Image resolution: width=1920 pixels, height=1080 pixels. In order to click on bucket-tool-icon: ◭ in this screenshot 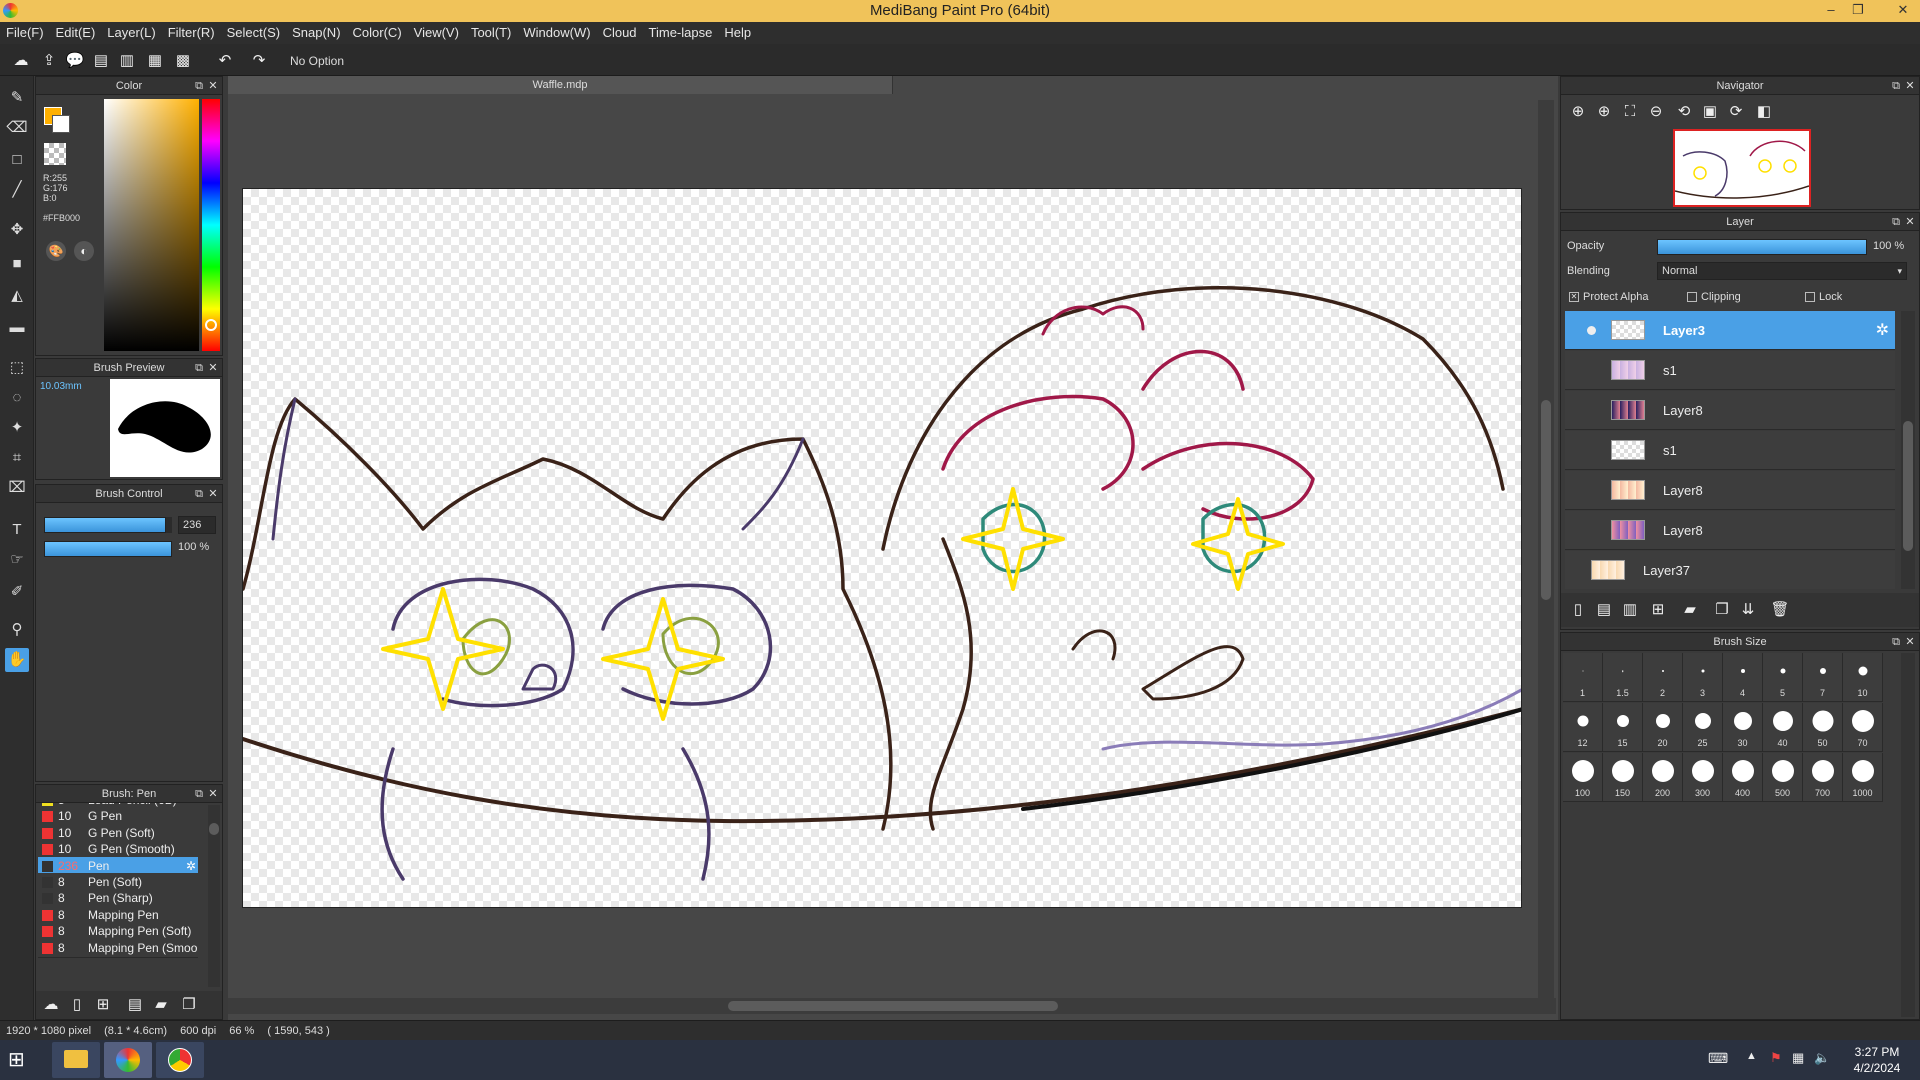, I will do `click(17, 296)`.